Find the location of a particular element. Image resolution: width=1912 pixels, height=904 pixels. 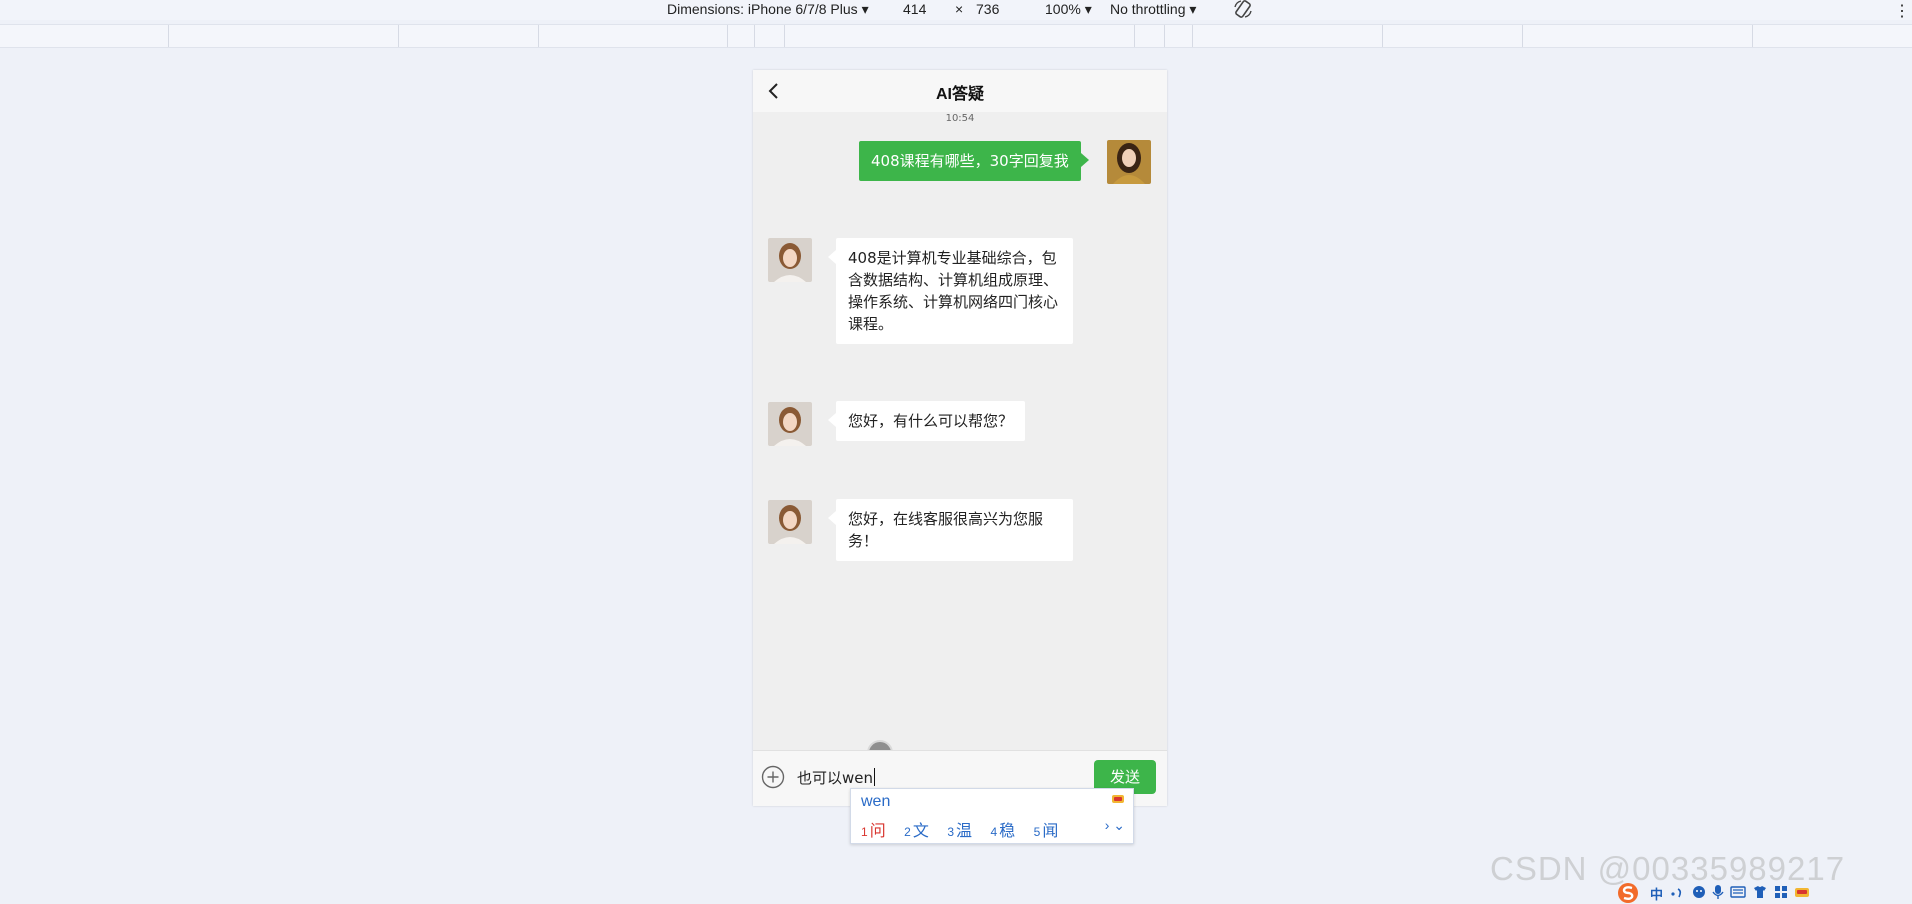

device-select: Dimensions: iPhone 6/7/8 Plus ▾ is located at coordinates (768, 9).